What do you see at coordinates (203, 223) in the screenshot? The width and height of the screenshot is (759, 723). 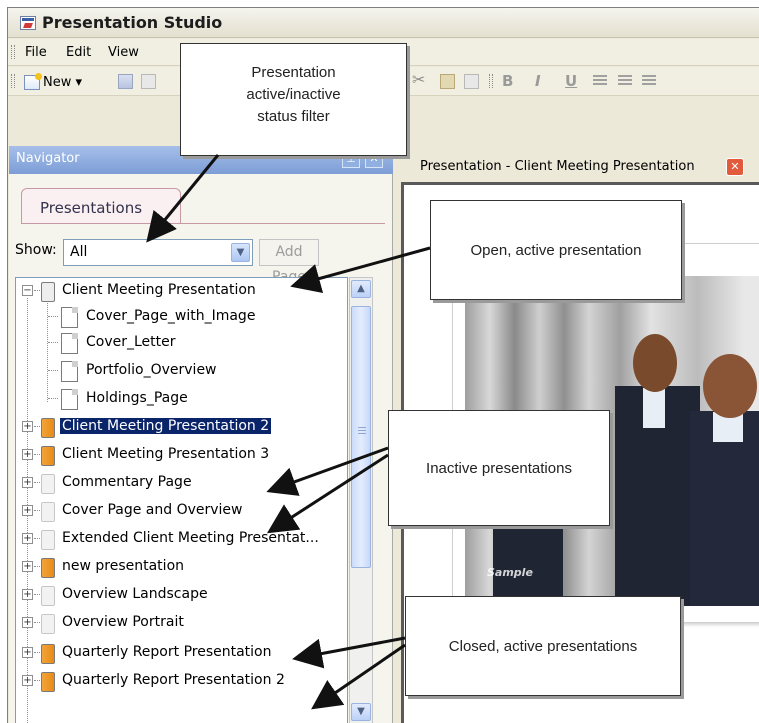 I see `tab-divider` at bounding box center [203, 223].